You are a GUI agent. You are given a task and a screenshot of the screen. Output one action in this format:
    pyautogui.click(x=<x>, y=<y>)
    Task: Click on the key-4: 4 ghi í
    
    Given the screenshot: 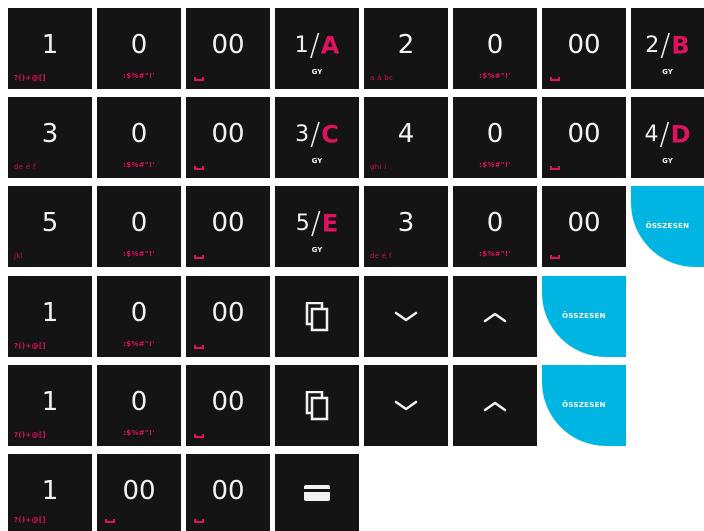 What is the action you would take?
    pyautogui.click(x=406, y=137)
    